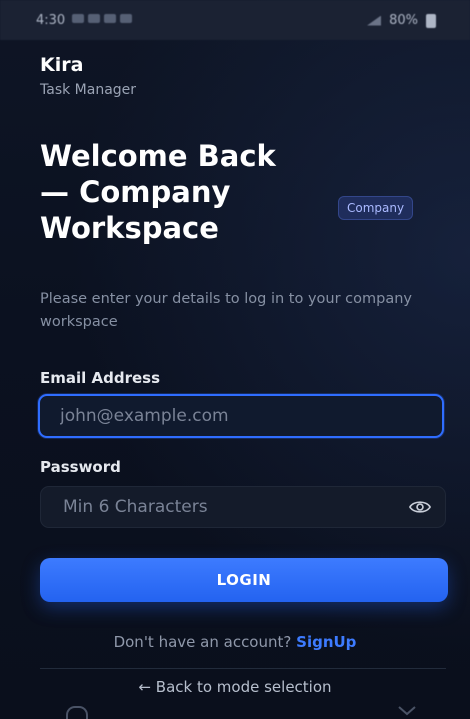  Describe the element at coordinates (326, 642) in the screenshot. I see `signup-link: SignUp` at that location.